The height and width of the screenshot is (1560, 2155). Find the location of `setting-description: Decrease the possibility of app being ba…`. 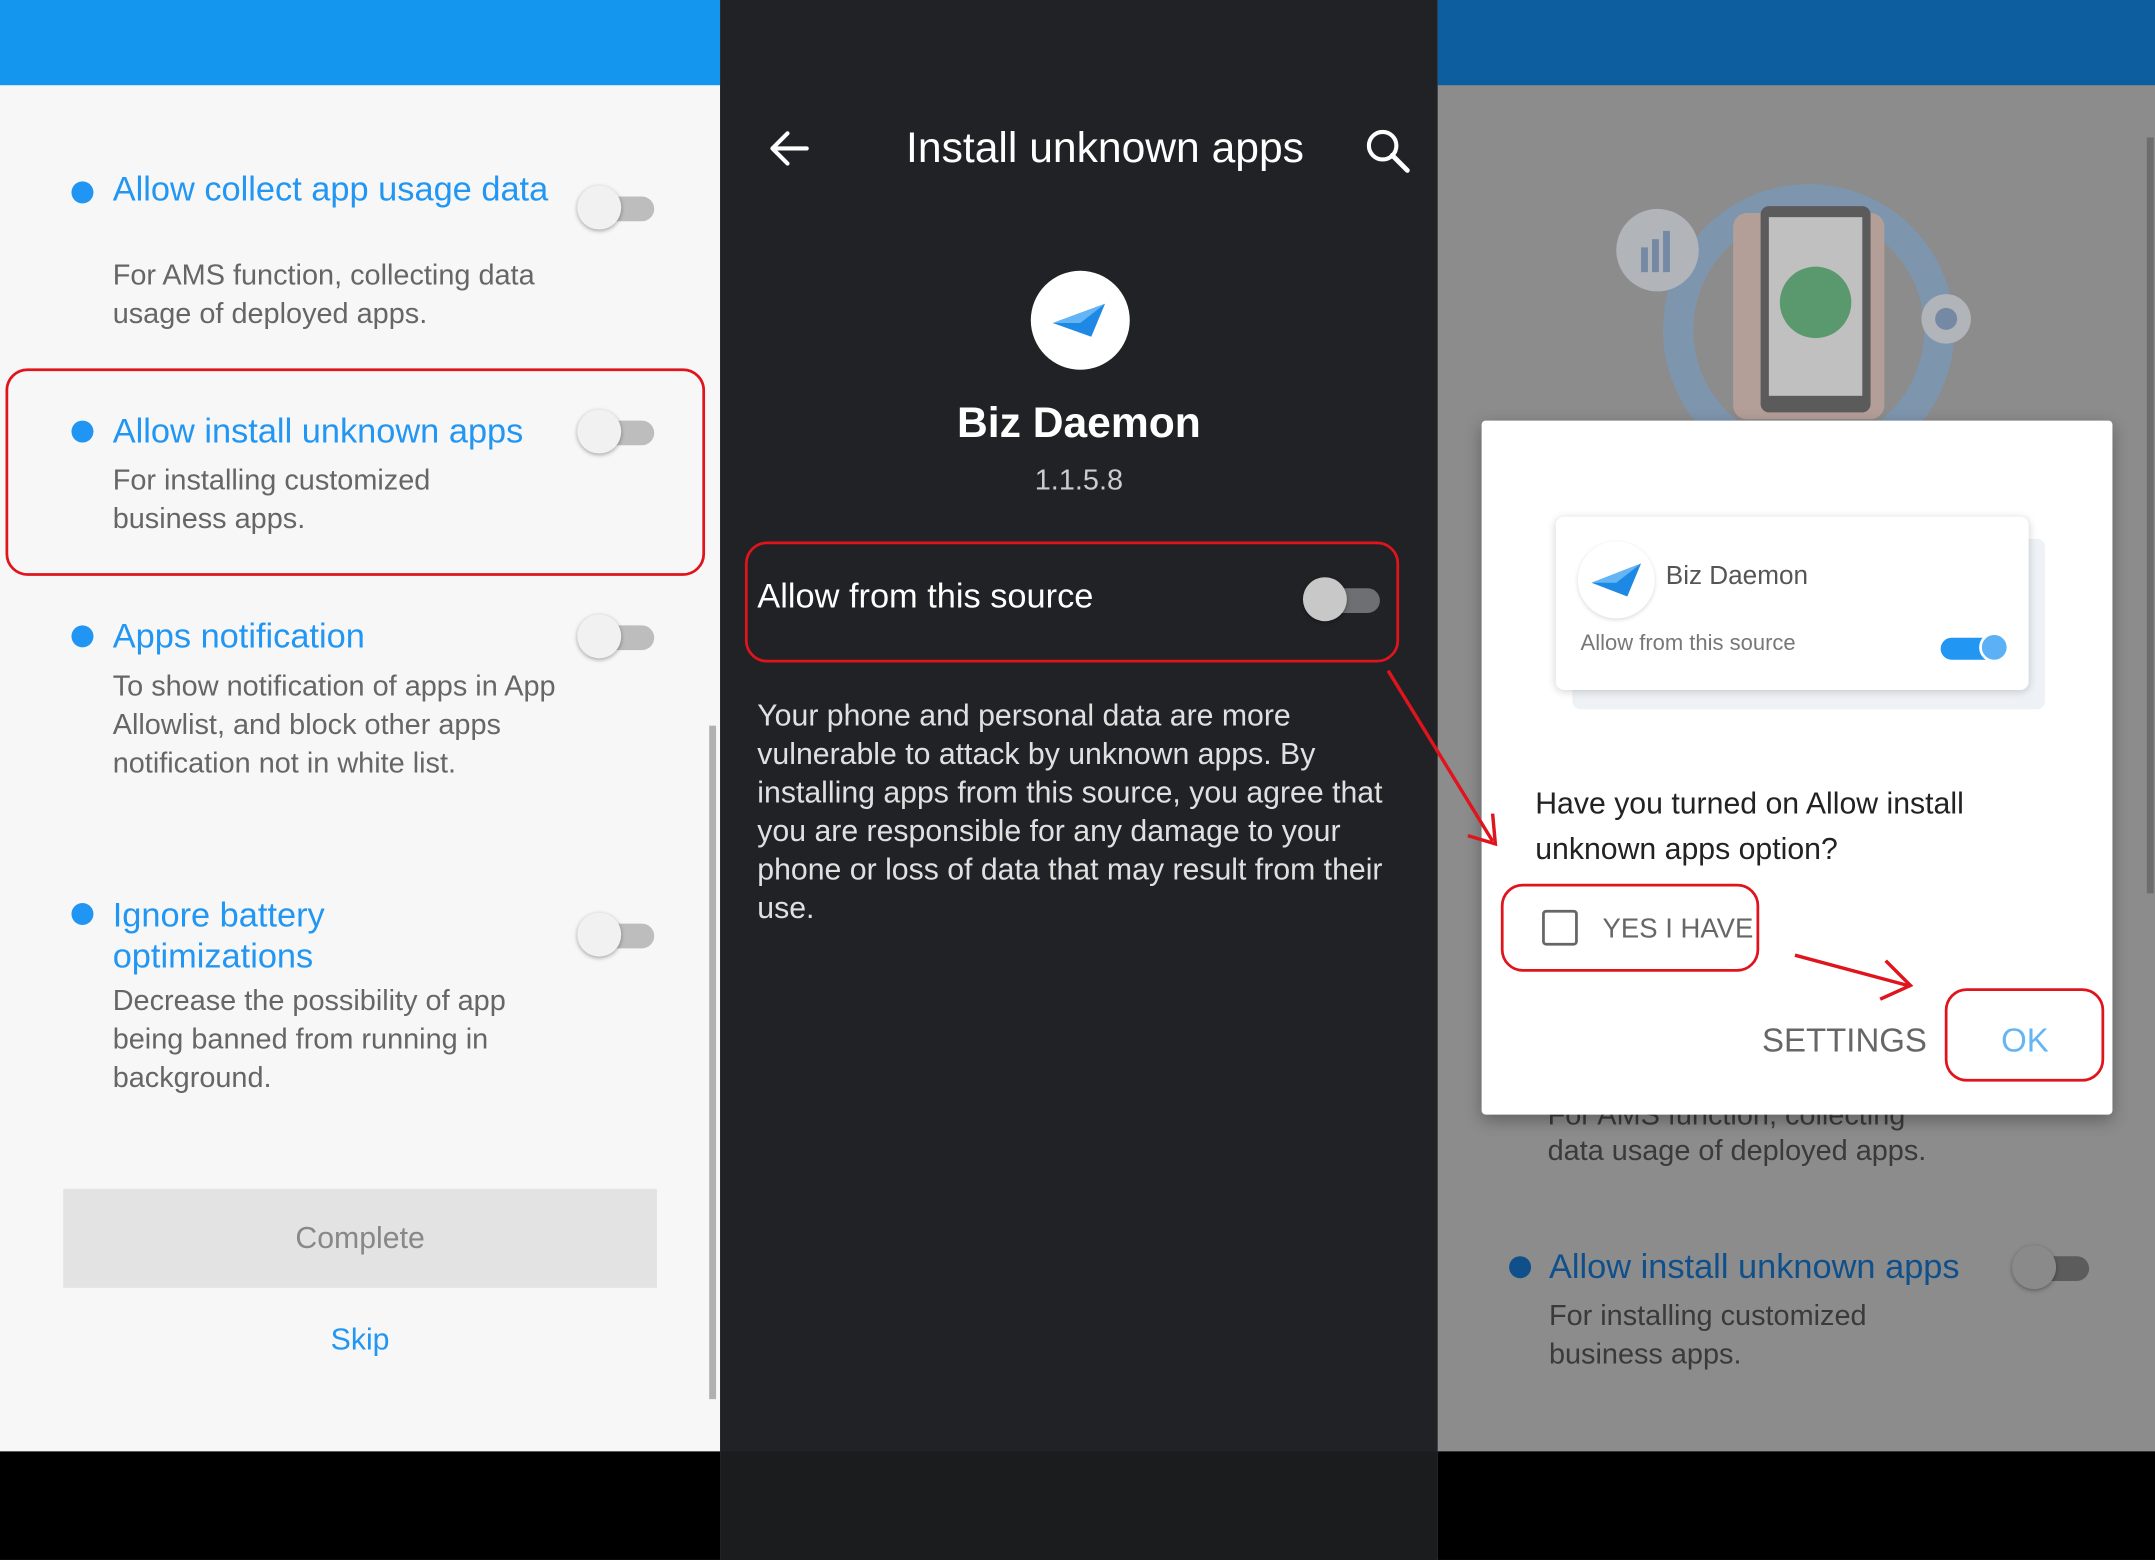

setting-description: Decrease the possibility of app being ba… is located at coordinates (309, 1040).